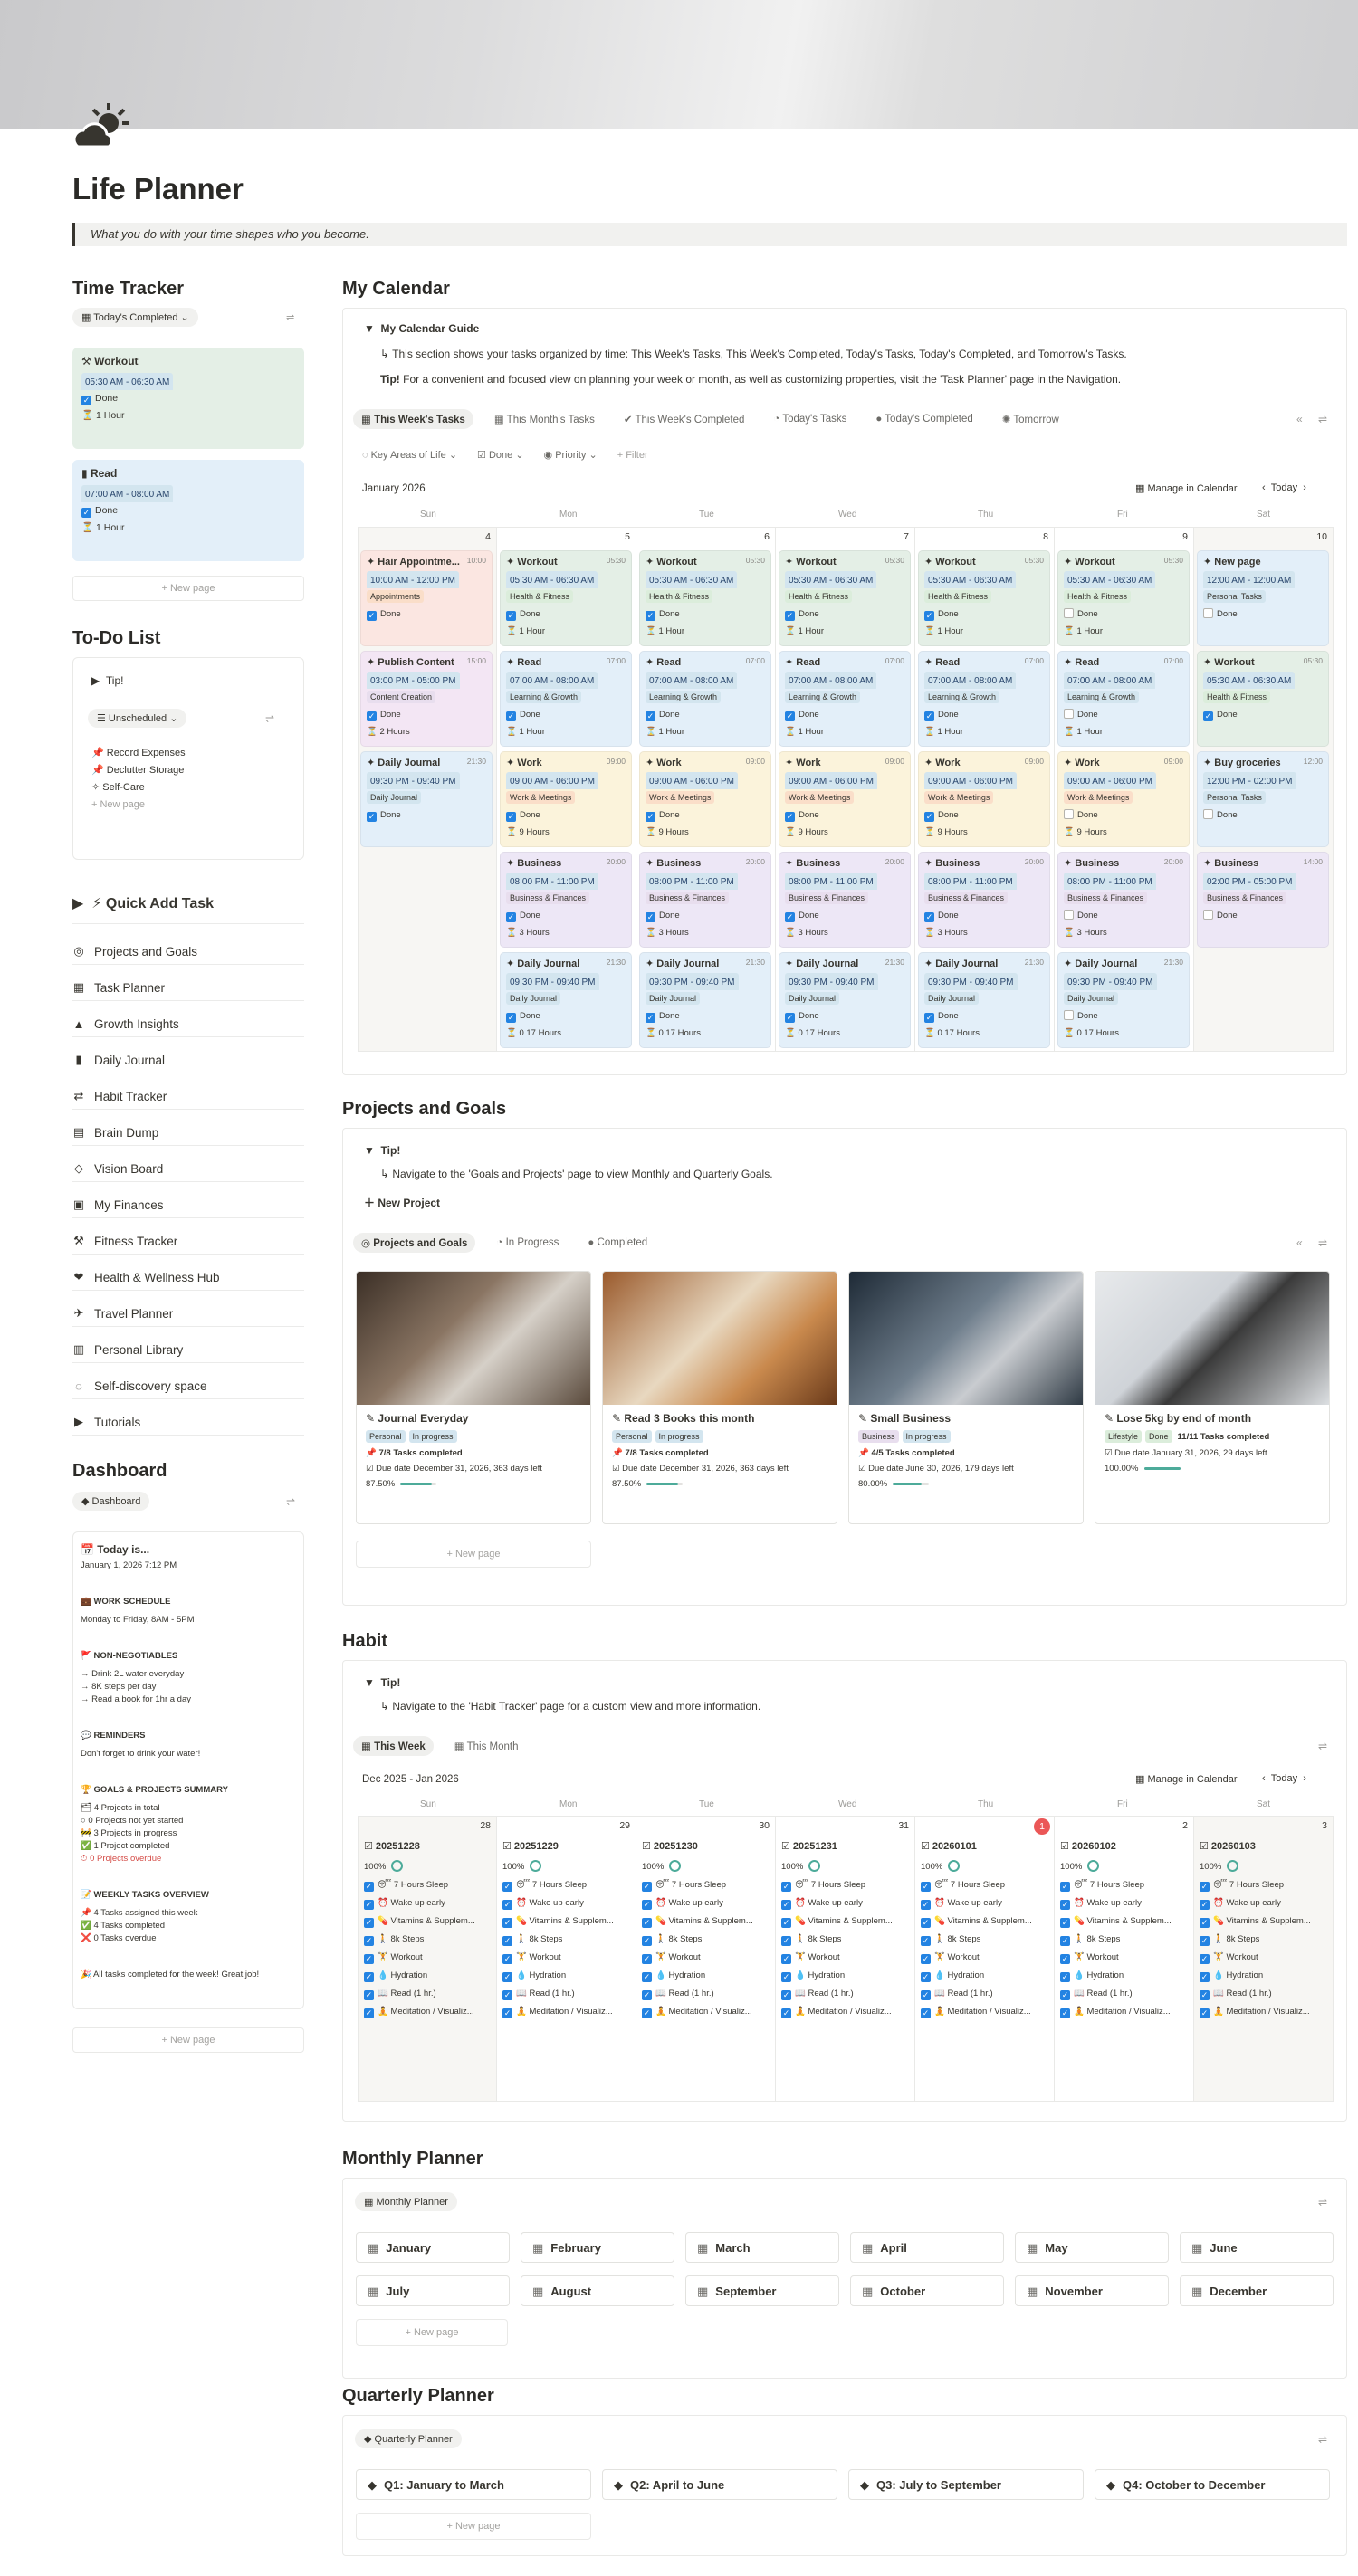  What do you see at coordinates (810, 419) in the screenshot?
I see `tab-todays-tasks: ◔ Today's Tasks` at bounding box center [810, 419].